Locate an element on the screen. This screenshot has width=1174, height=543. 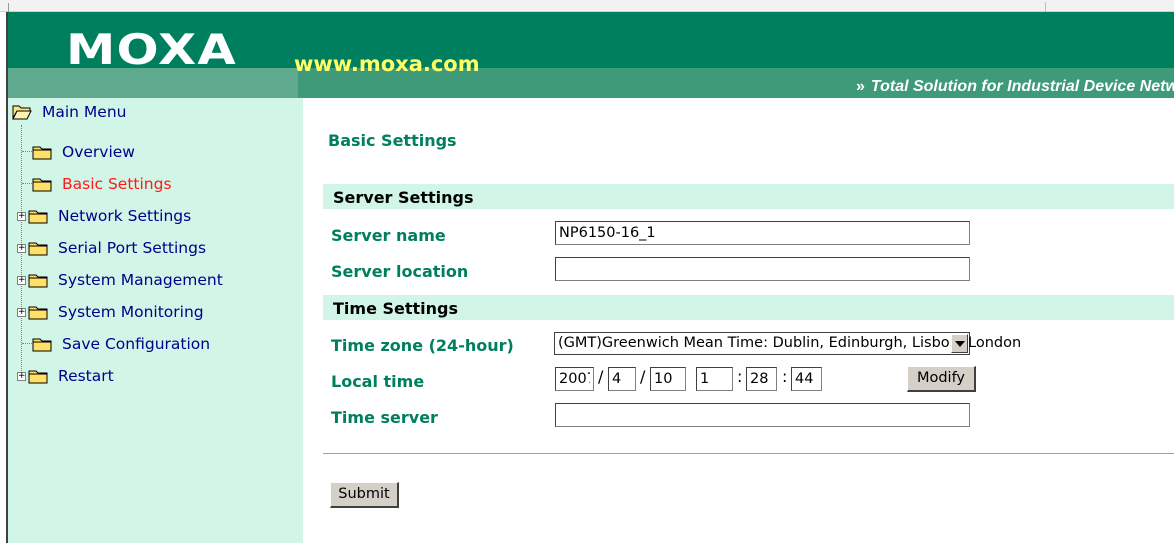
open-folder-icon is located at coordinates (22, 112).